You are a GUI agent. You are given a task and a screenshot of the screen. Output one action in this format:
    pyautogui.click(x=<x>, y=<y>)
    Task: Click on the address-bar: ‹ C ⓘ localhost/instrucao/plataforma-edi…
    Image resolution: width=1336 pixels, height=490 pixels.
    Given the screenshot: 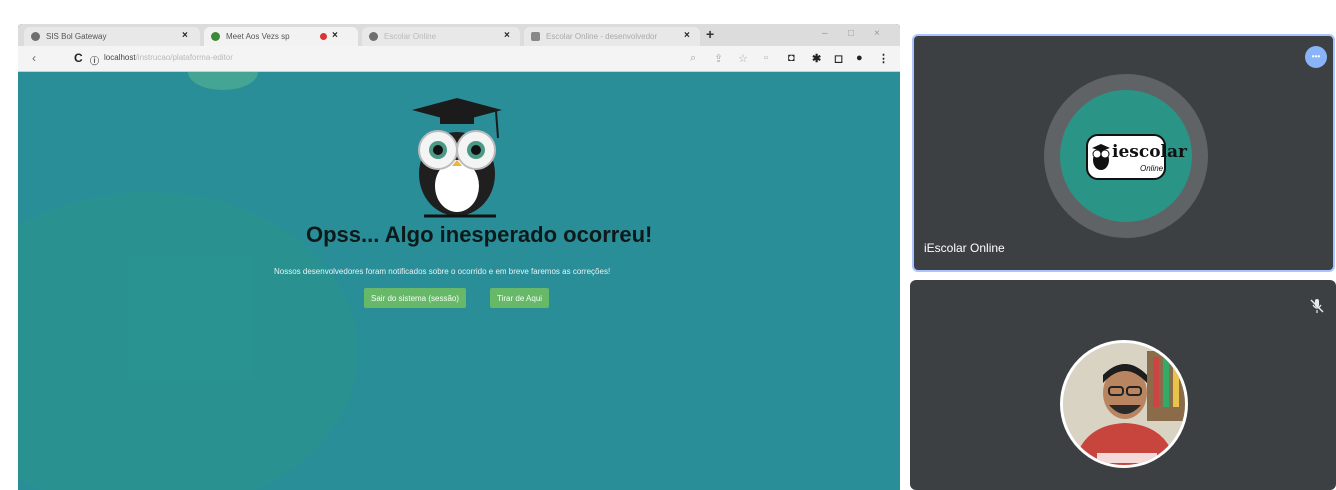 What is the action you would take?
    pyautogui.click(x=459, y=59)
    